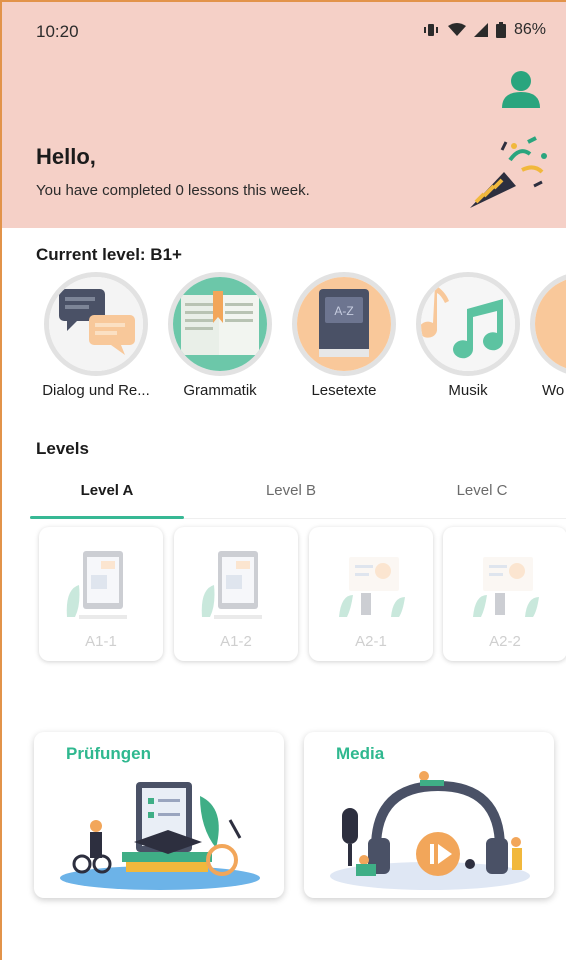 This screenshot has height=960, width=566. What do you see at coordinates (220, 324) in the screenshot?
I see `book-icon` at bounding box center [220, 324].